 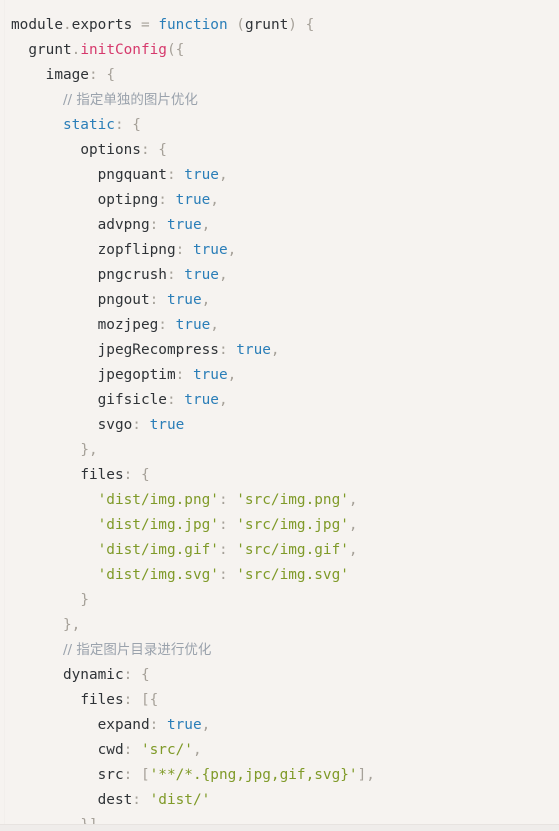 I want to click on code-line: mozjpeg: true,, so click(x=285, y=325).